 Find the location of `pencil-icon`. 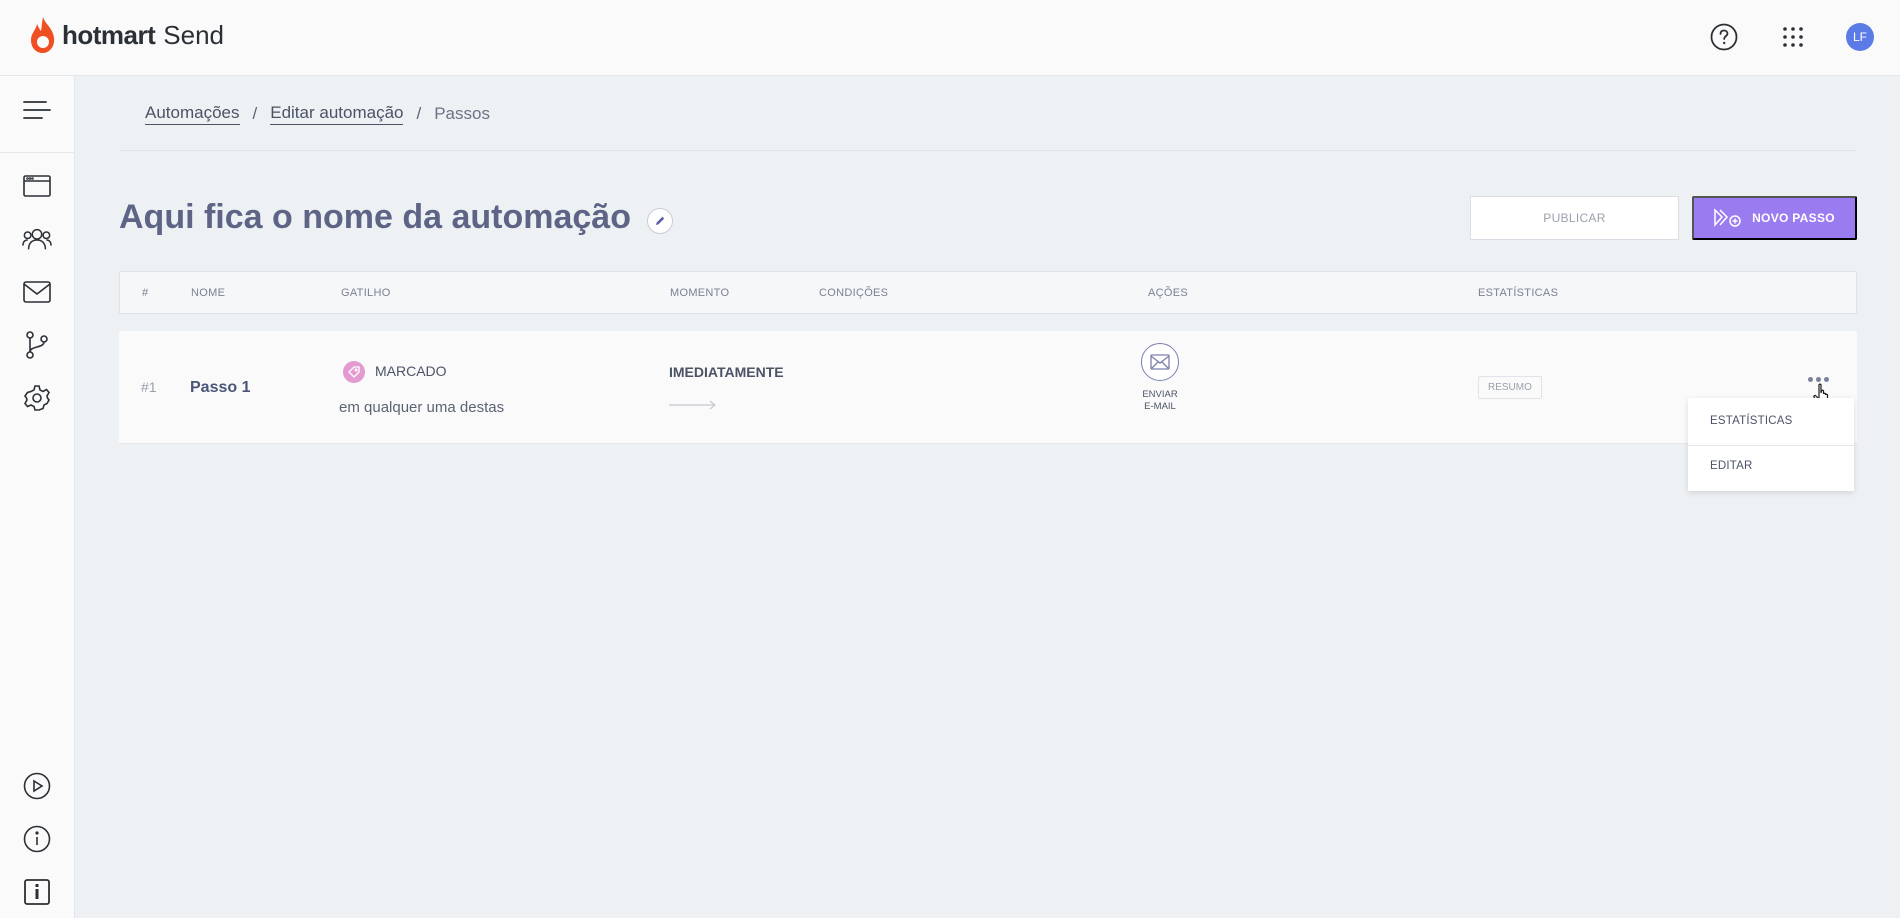

pencil-icon is located at coordinates (660, 220).